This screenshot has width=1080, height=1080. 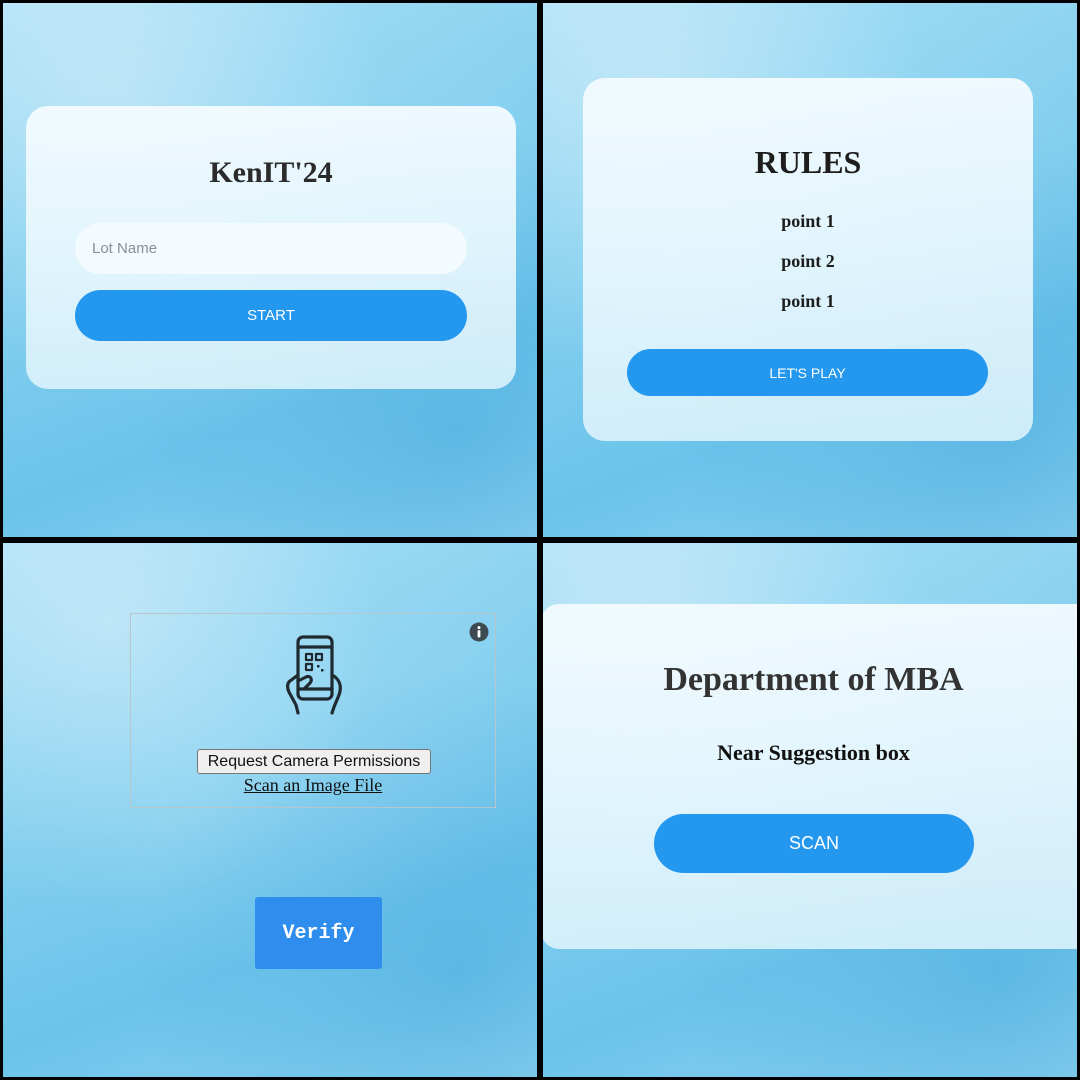 I want to click on scan-image-file-link: Scan an Image File, so click(x=313, y=785).